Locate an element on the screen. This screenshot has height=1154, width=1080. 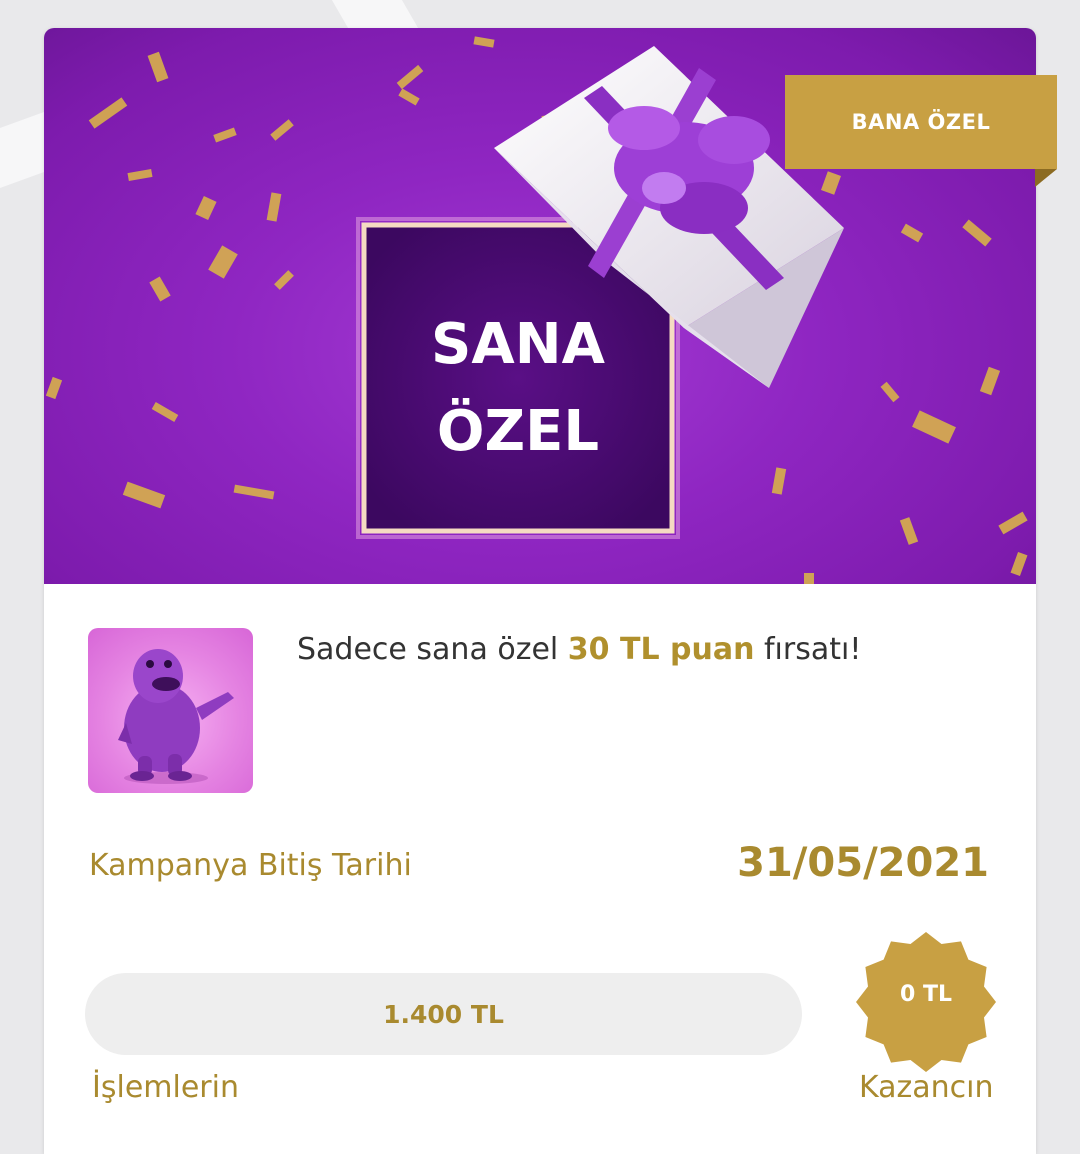
progress-value: 1.400 TL is located at coordinates (443, 1014).